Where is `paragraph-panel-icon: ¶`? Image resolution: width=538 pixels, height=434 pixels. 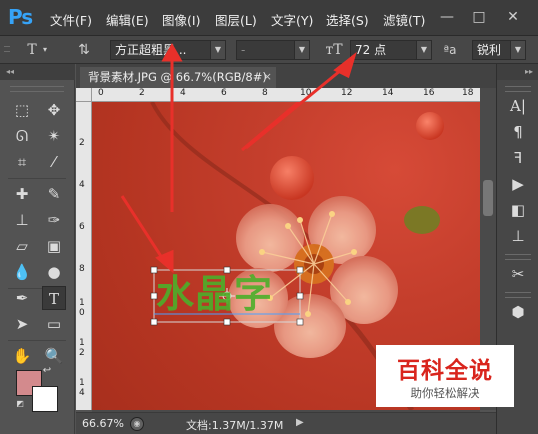
paragraph-panel-icon: ¶ is located at coordinates (518, 132).